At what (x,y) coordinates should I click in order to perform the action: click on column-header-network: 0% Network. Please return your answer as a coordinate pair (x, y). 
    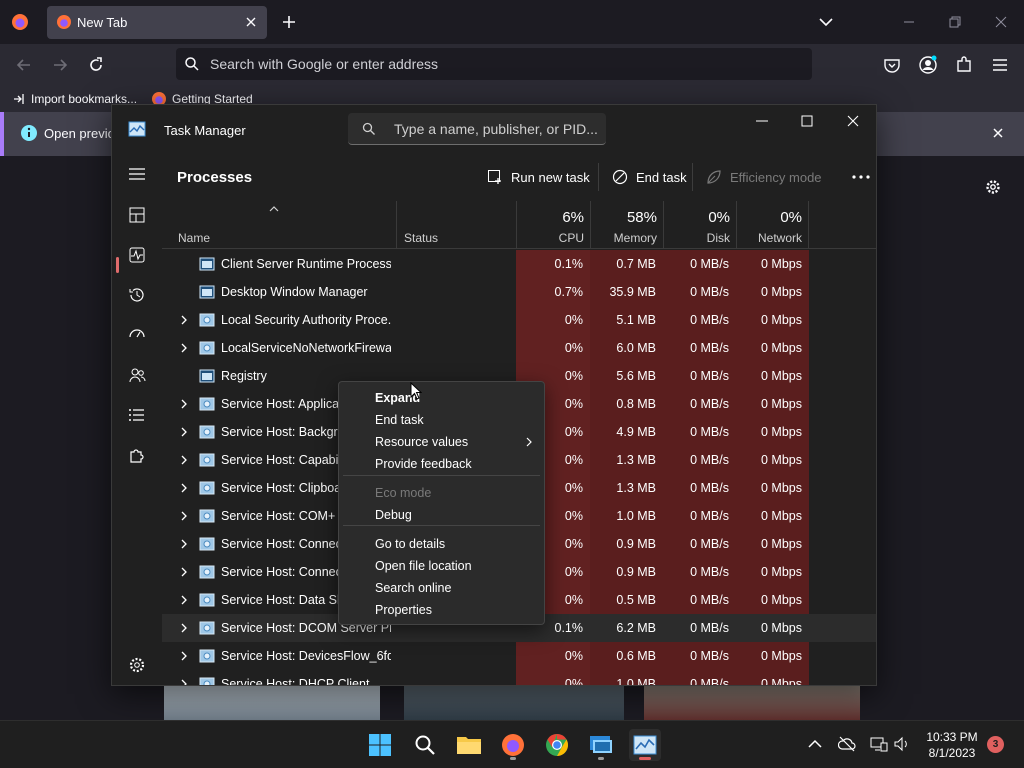
    Looking at the image, I should click on (772, 225).